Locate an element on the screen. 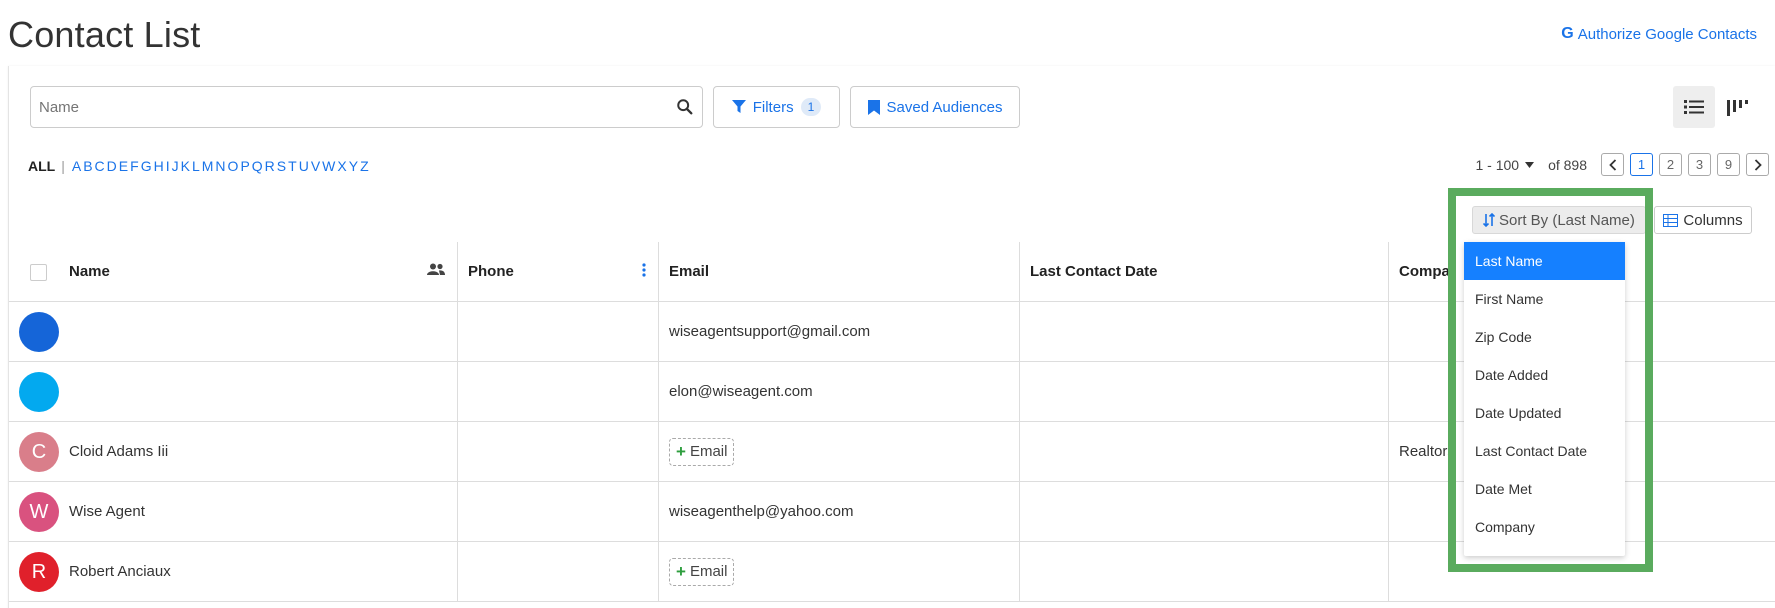  alphabet-letter-w: W is located at coordinates (328, 166).